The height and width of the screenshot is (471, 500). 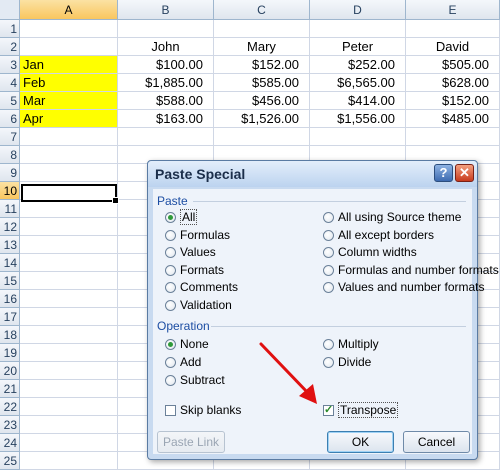 What do you see at coordinates (262, 65) in the screenshot?
I see `cell-c3: $152.00` at bounding box center [262, 65].